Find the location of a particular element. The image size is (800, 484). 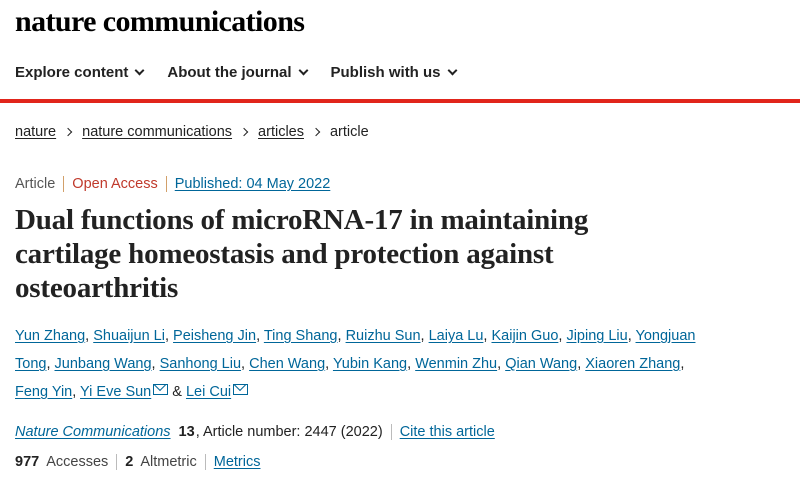

nav-publish-with-us: Publish with us is located at coordinates (393, 72).